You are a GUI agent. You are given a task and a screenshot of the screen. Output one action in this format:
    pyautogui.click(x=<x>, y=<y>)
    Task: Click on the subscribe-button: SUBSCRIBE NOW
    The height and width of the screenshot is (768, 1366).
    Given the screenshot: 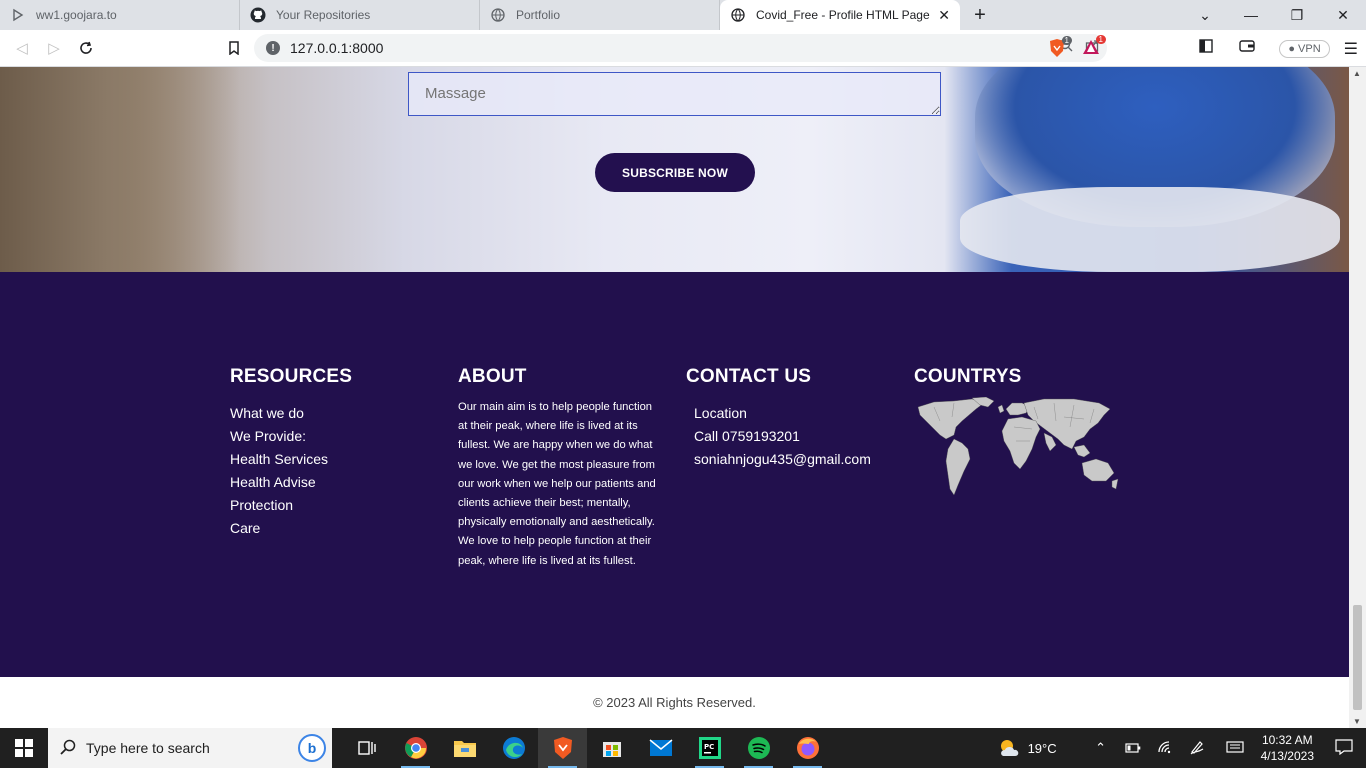 What is the action you would take?
    pyautogui.click(x=675, y=172)
    